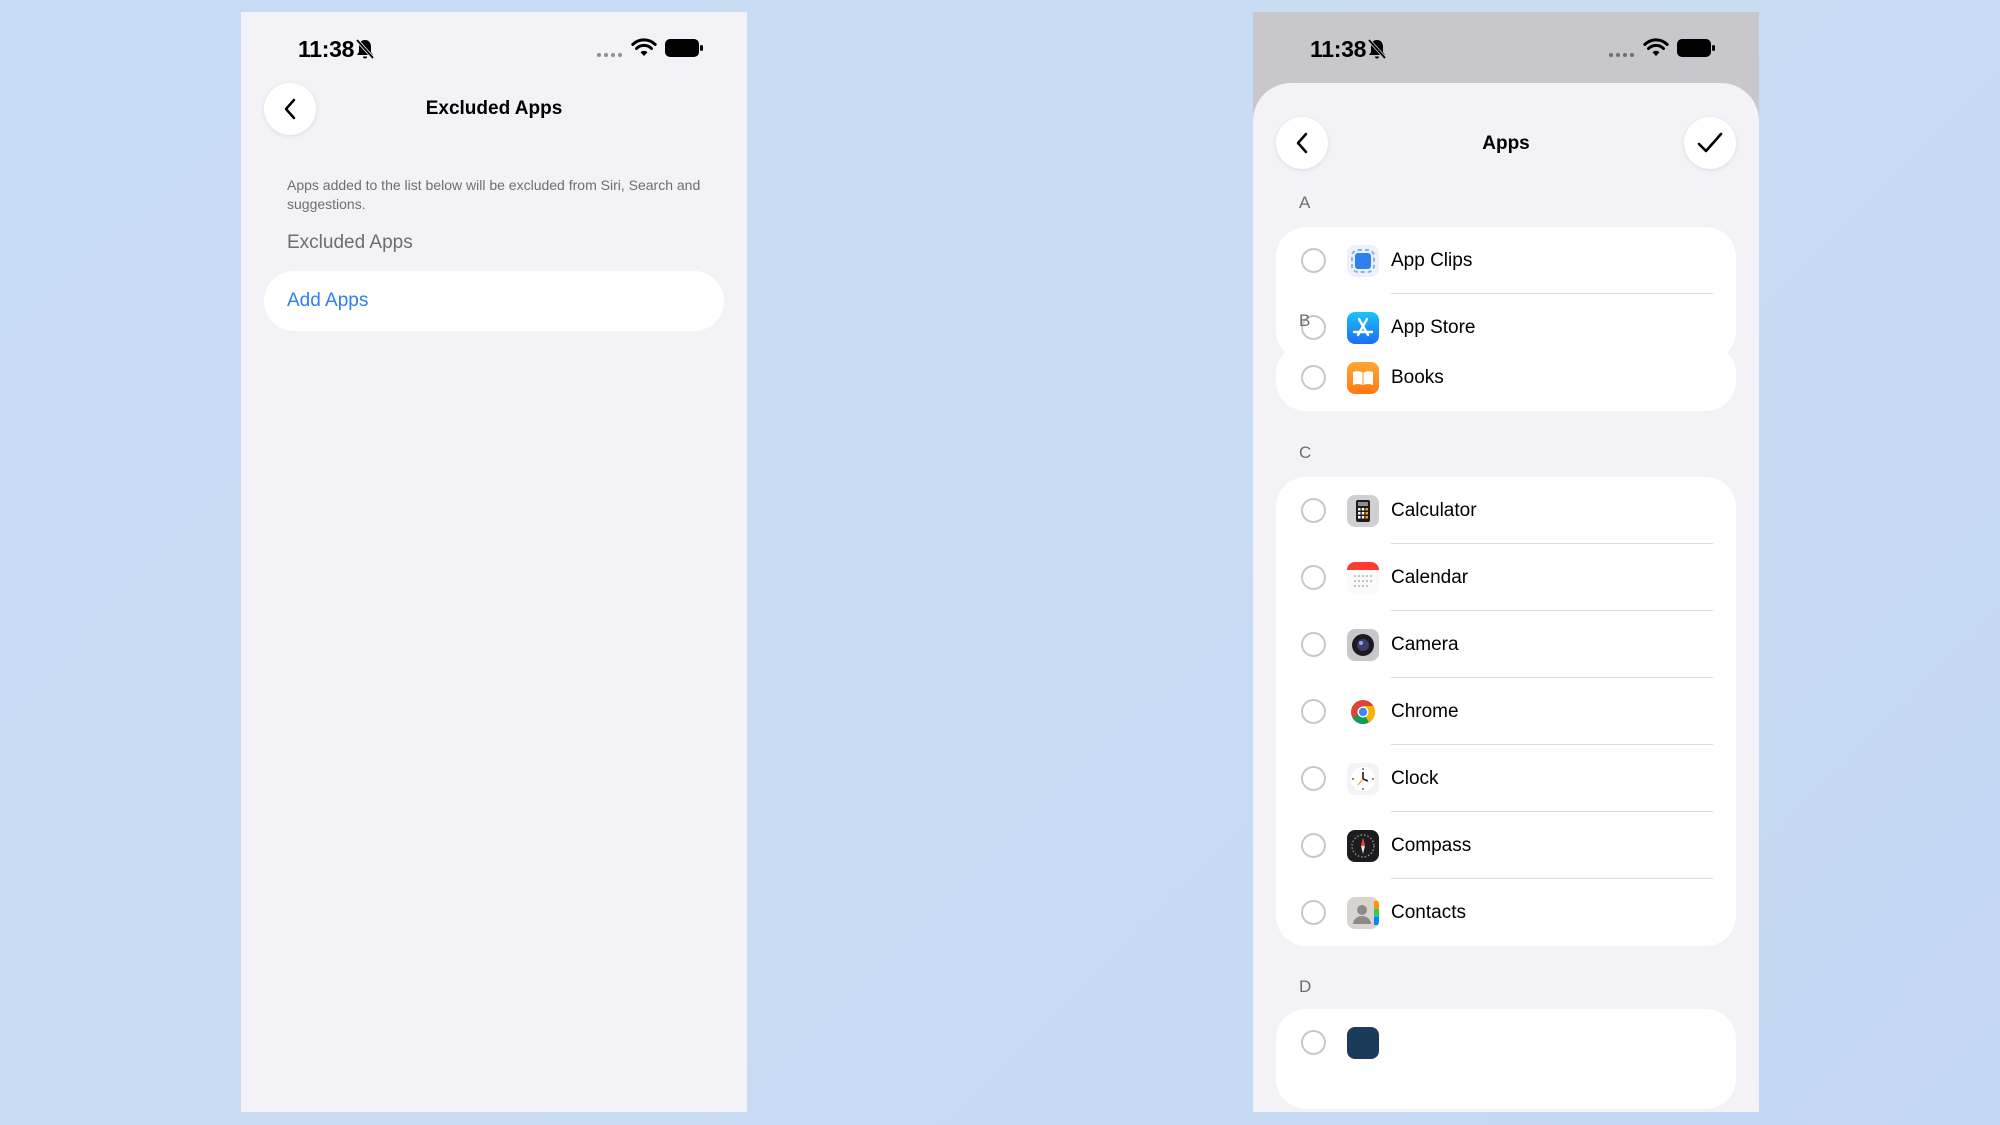  I want to click on app-name: Camera, so click(1425, 644).